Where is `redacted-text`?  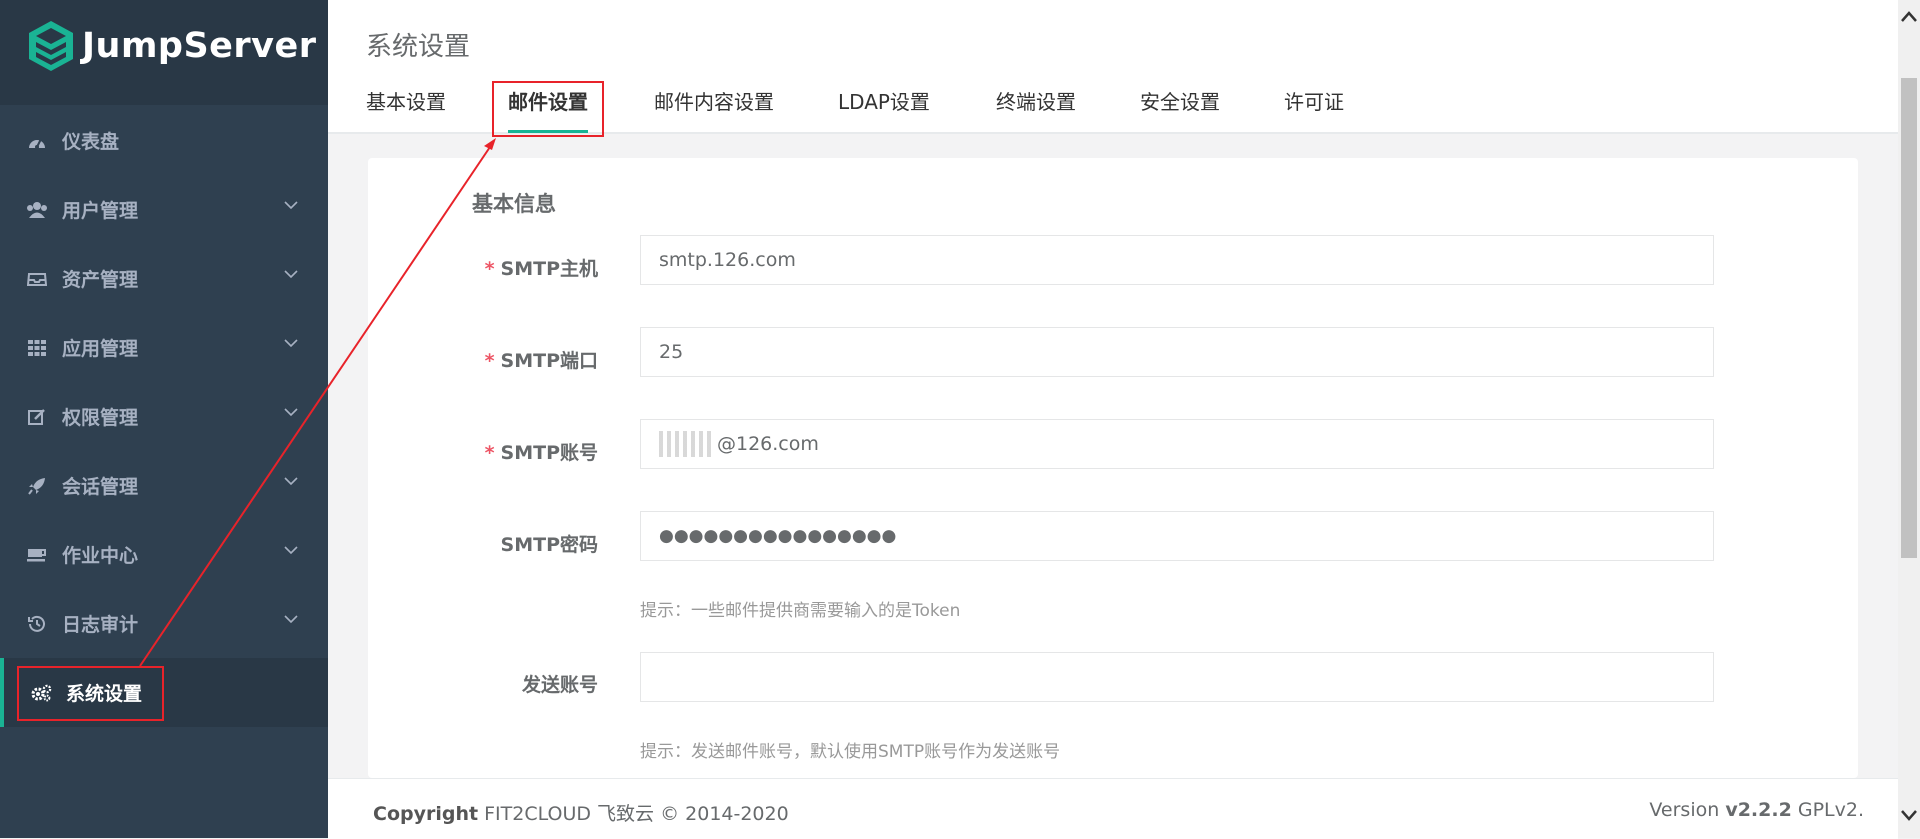
redacted-text is located at coordinates (685, 444).